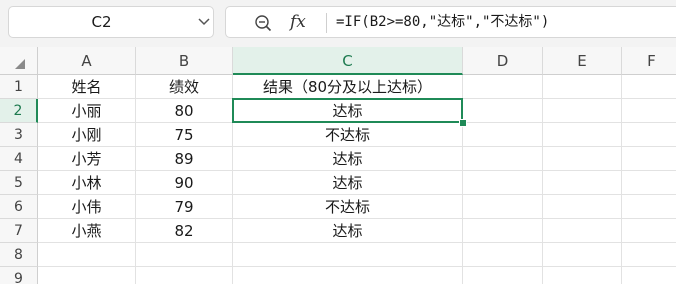 The height and width of the screenshot is (284, 676). What do you see at coordinates (101, 22) in the screenshot?
I see `name-box-value: C2` at bounding box center [101, 22].